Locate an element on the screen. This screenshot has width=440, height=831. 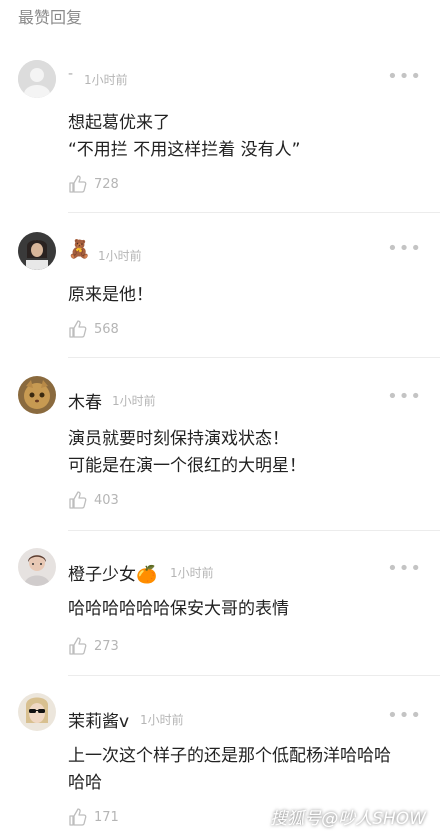
comment-text: 想起葛优来了 “不用拦 不用这样拦着 没有人” is located at coordinates (245, 137).